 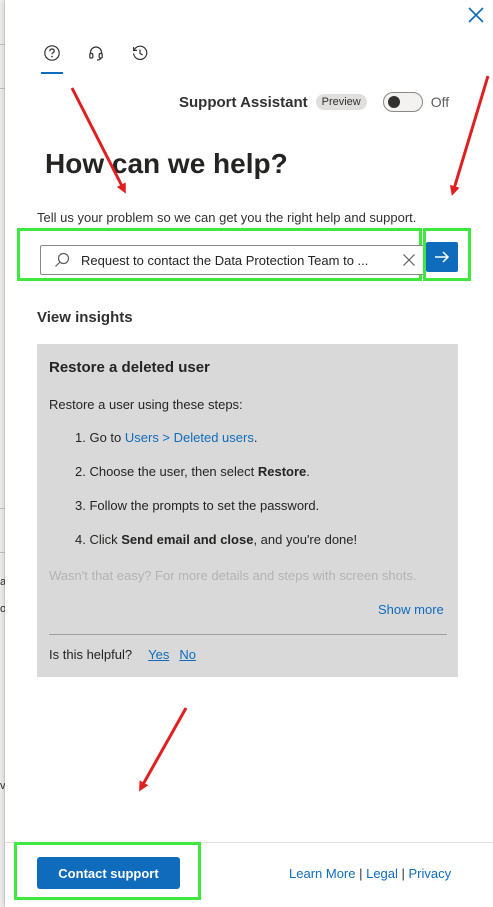 I want to click on history-icon, so click(x=140, y=52).